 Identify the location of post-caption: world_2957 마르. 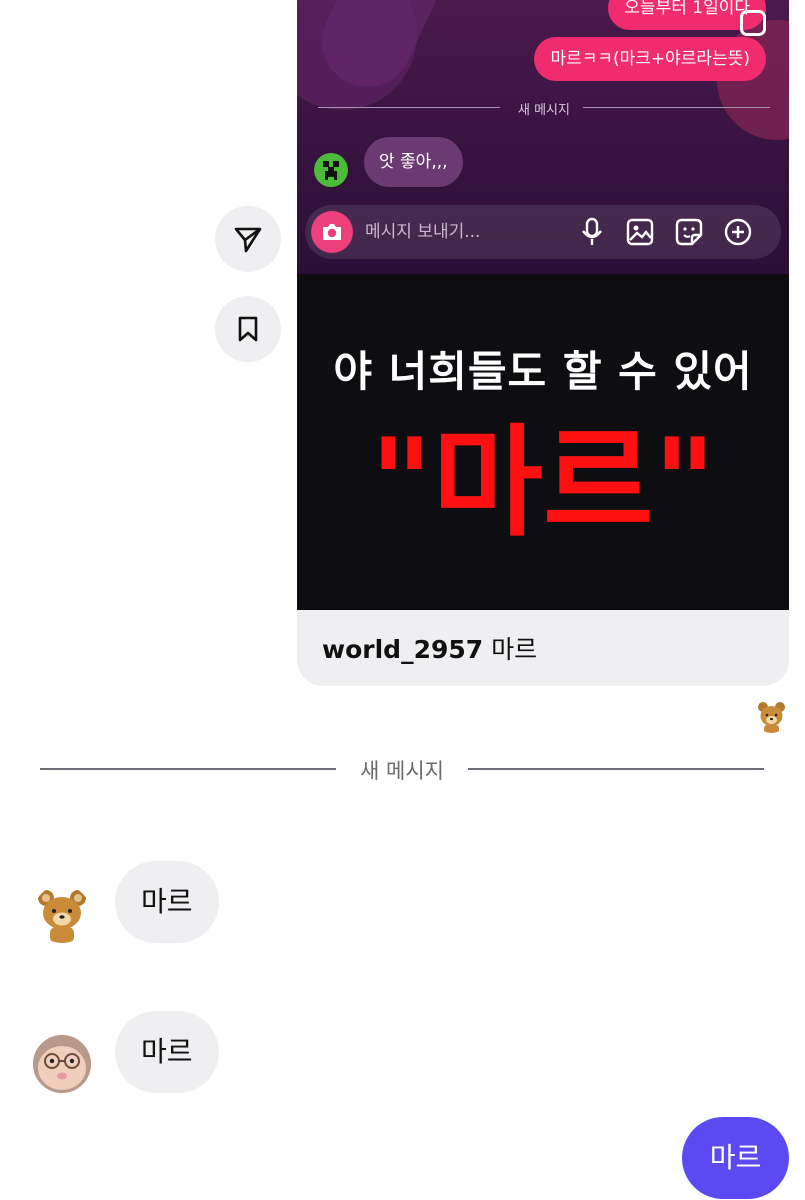
(429, 648).